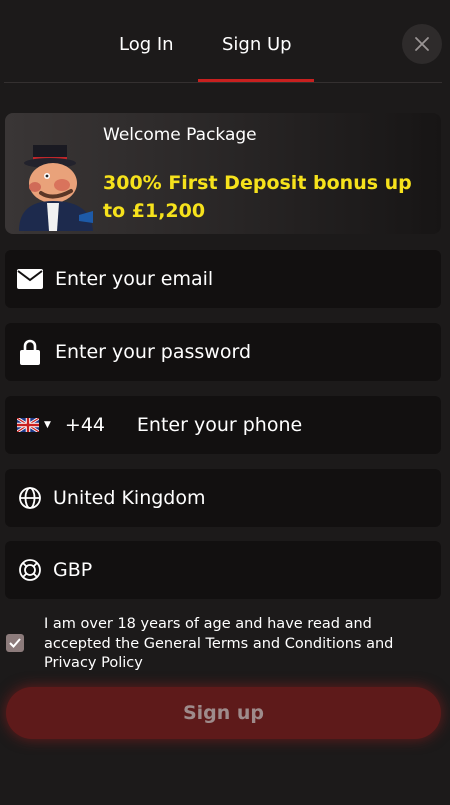  Describe the element at coordinates (30, 352) in the screenshot. I see `lock-icon` at that location.